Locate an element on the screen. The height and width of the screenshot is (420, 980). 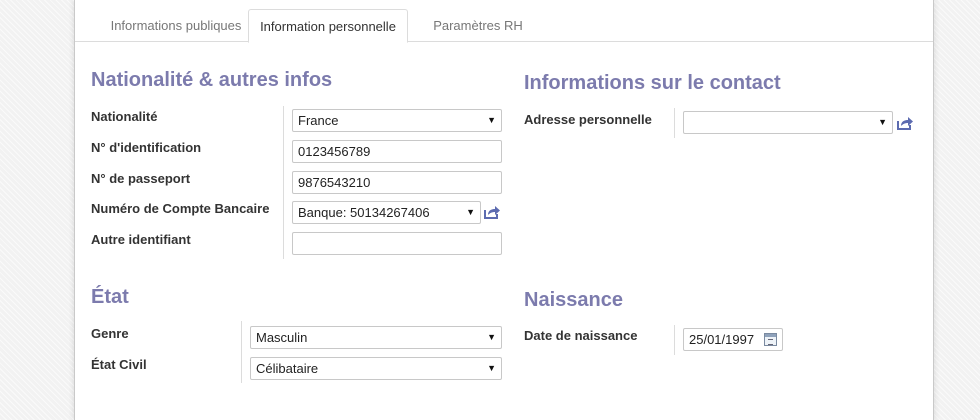
state-group-title: État is located at coordinates (110, 297).